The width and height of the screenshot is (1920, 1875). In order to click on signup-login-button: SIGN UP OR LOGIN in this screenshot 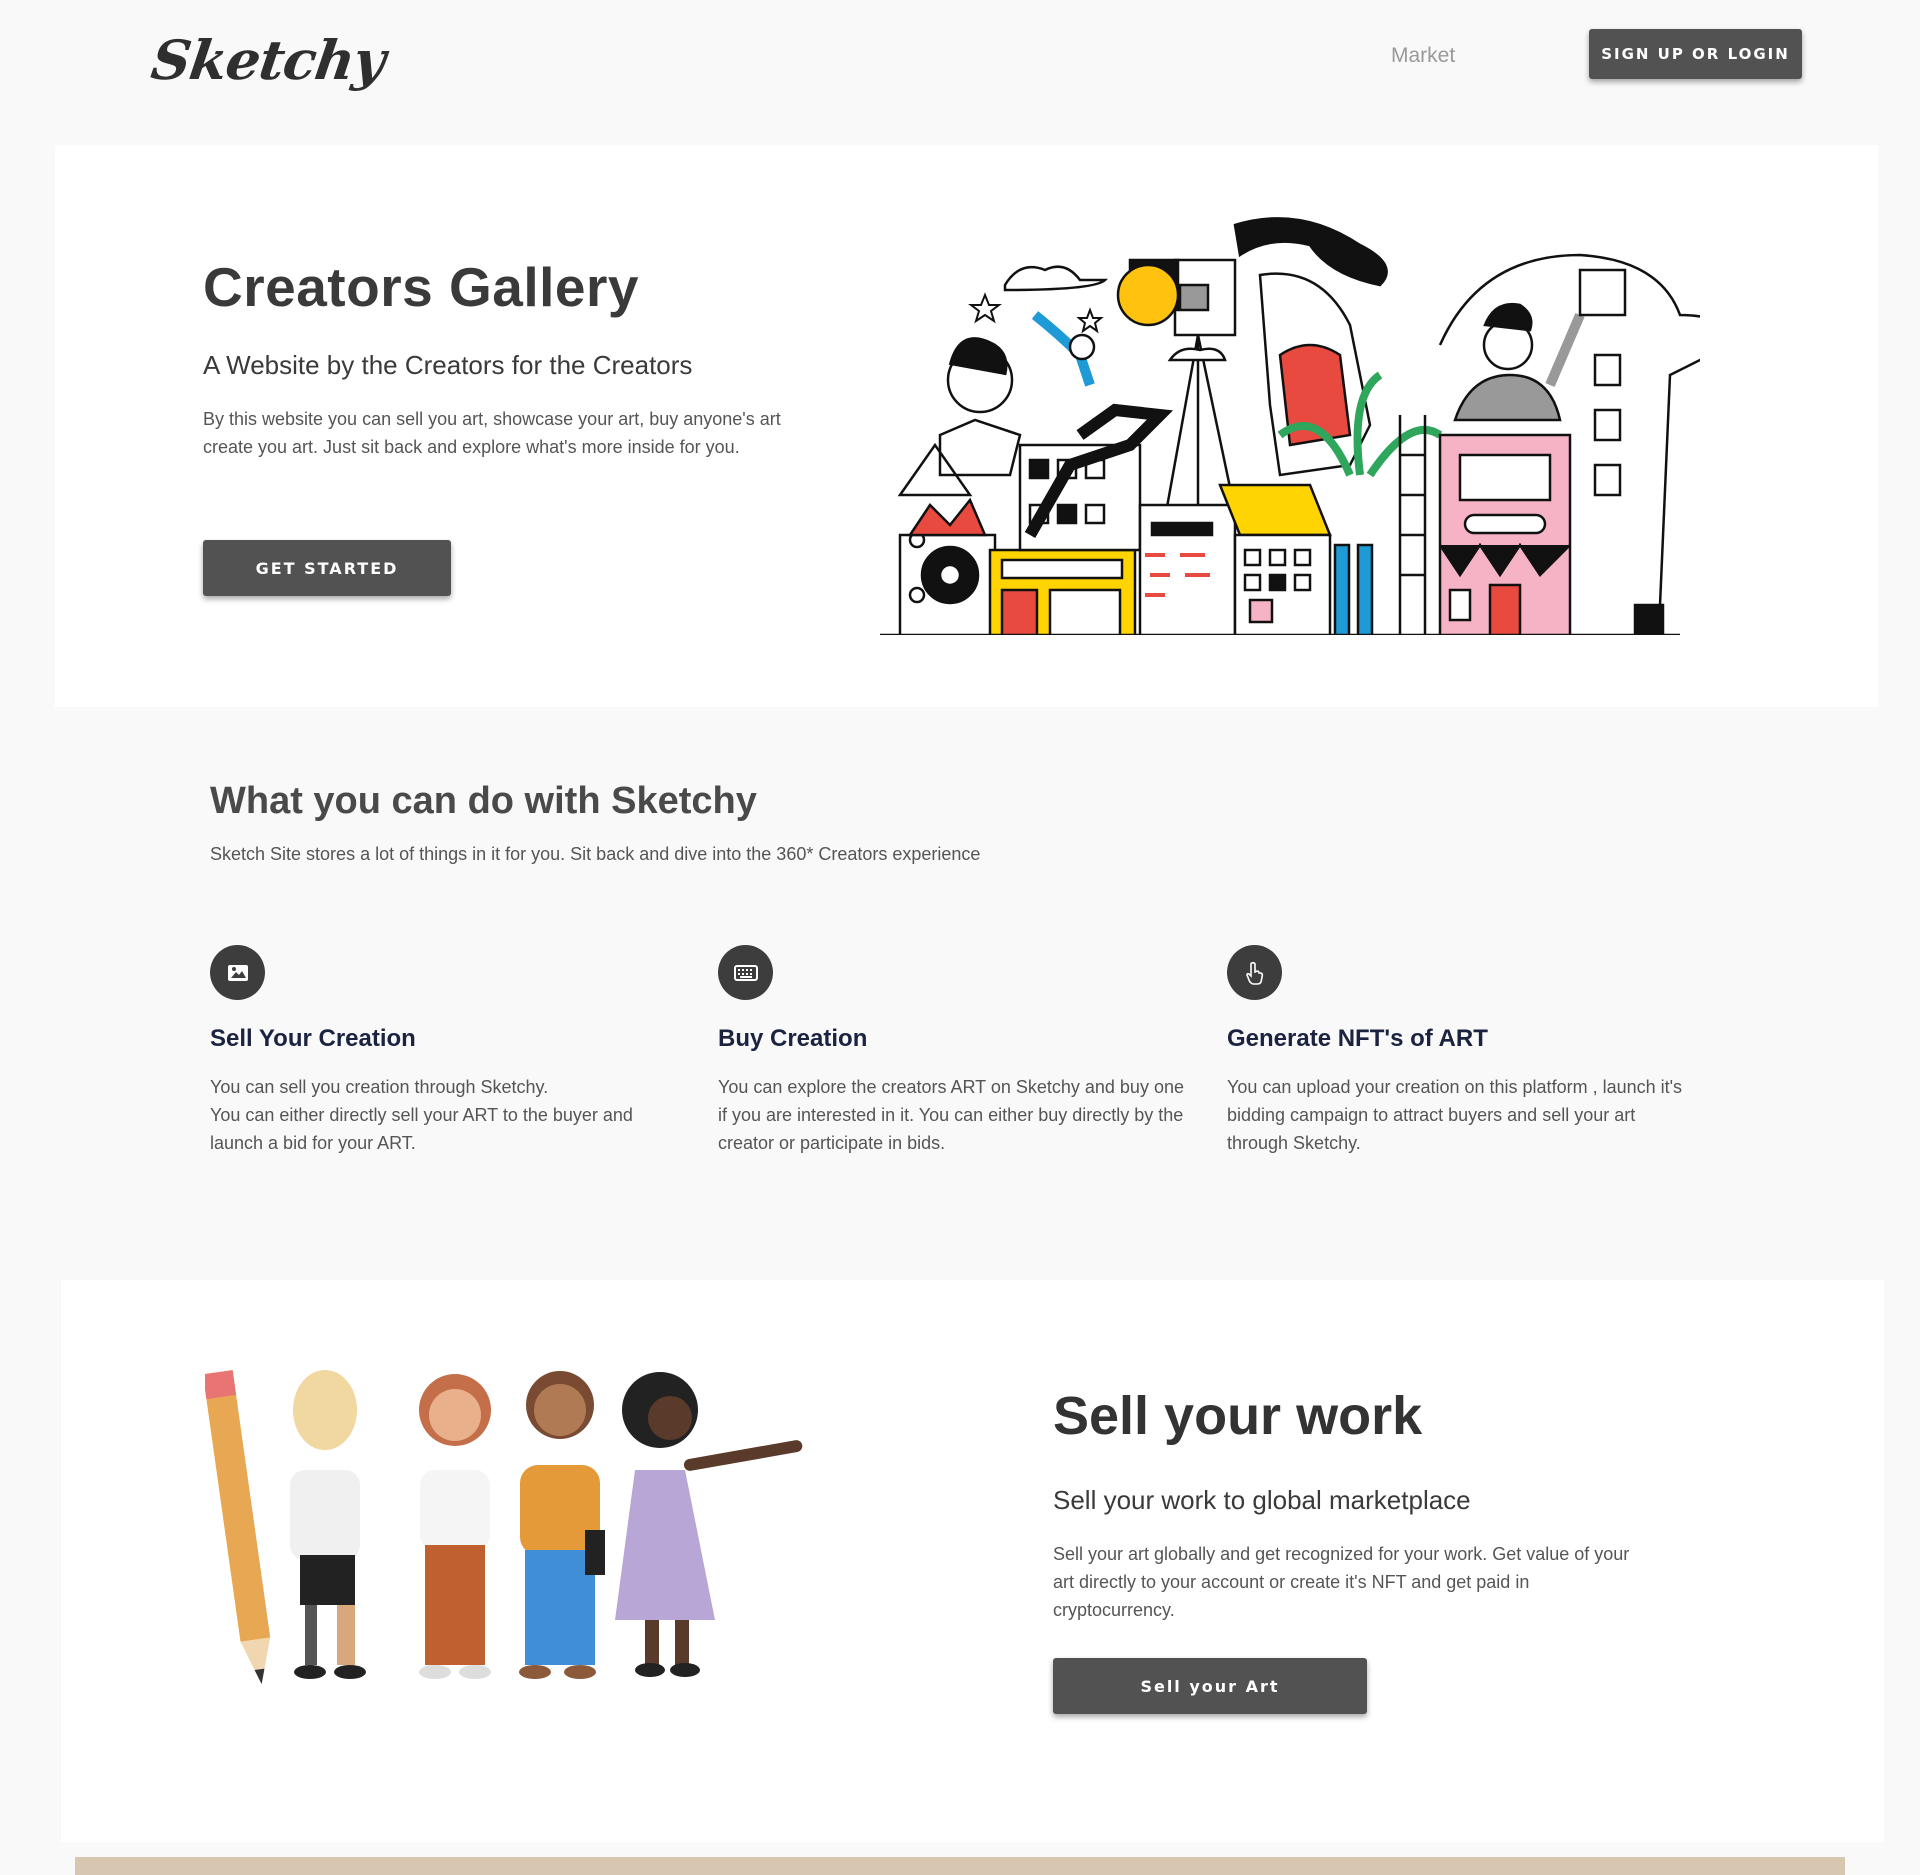, I will do `click(1695, 54)`.